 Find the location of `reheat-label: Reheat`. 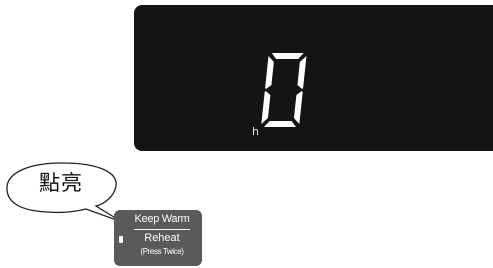

reheat-label: Reheat is located at coordinates (162, 238).